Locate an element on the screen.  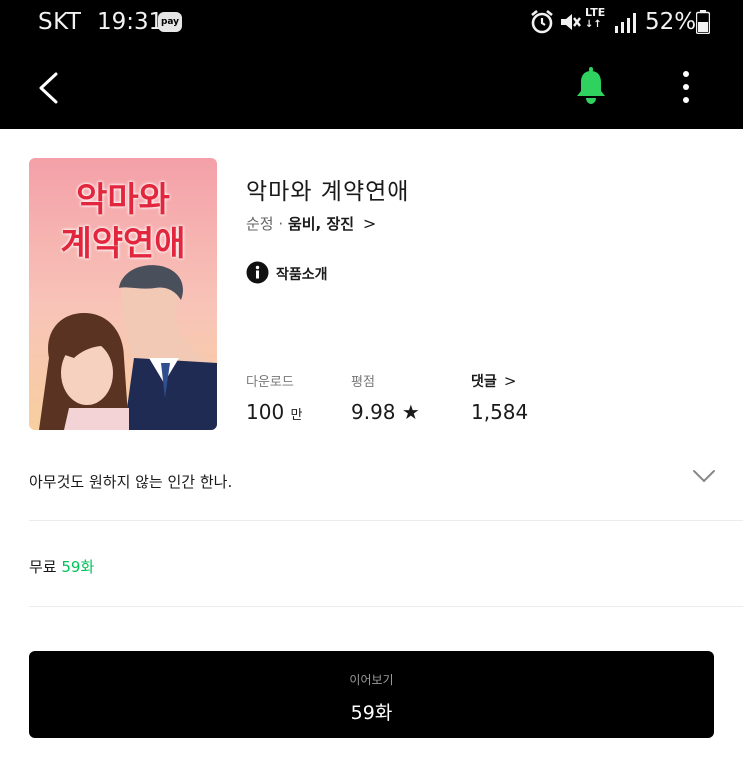
free-label: 무료 is located at coordinates (43, 567).